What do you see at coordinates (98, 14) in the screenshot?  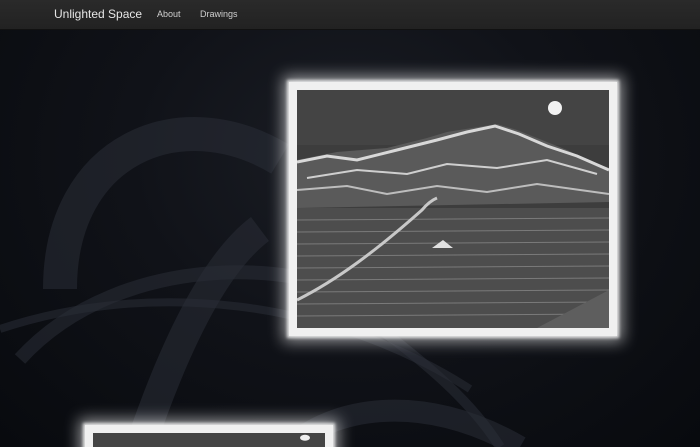 I see `brand-link: Unlighted Space` at bounding box center [98, 14].